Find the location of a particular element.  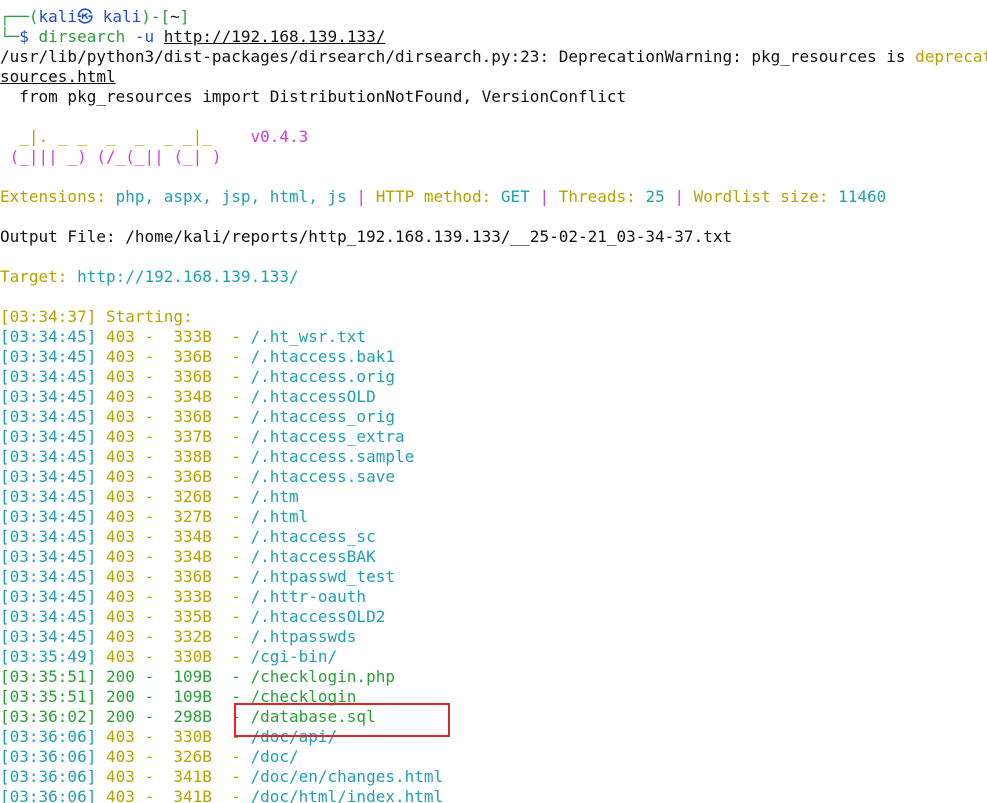

result-row: [03:35:49] 403 - 330B - /cgi-bin/ is located at coordinates (168, 657).